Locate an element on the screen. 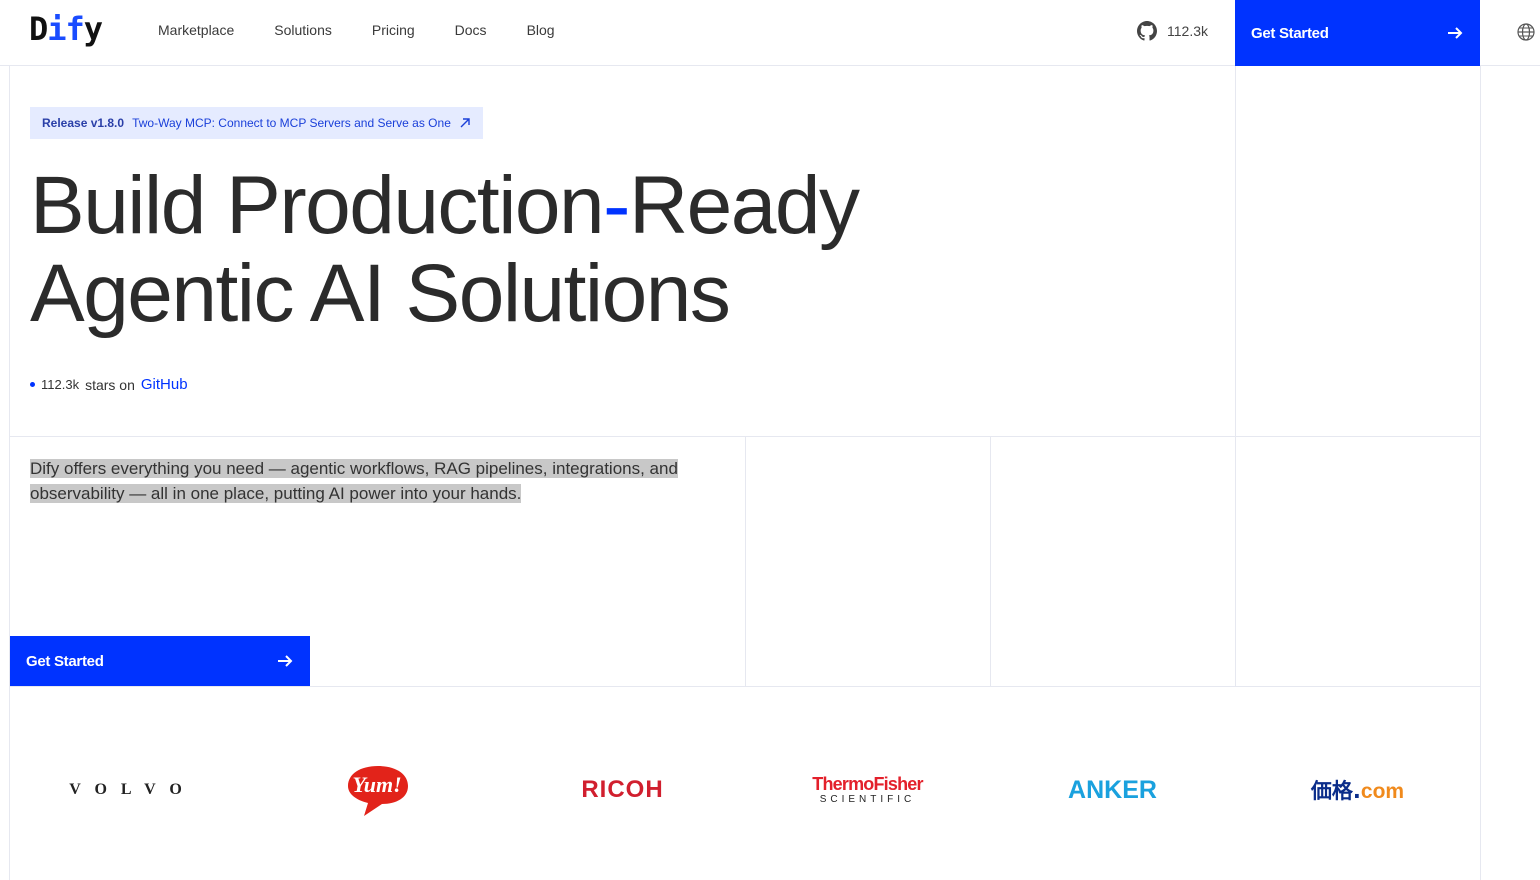  stars-text: stars on is located at coordinates (110, 384).